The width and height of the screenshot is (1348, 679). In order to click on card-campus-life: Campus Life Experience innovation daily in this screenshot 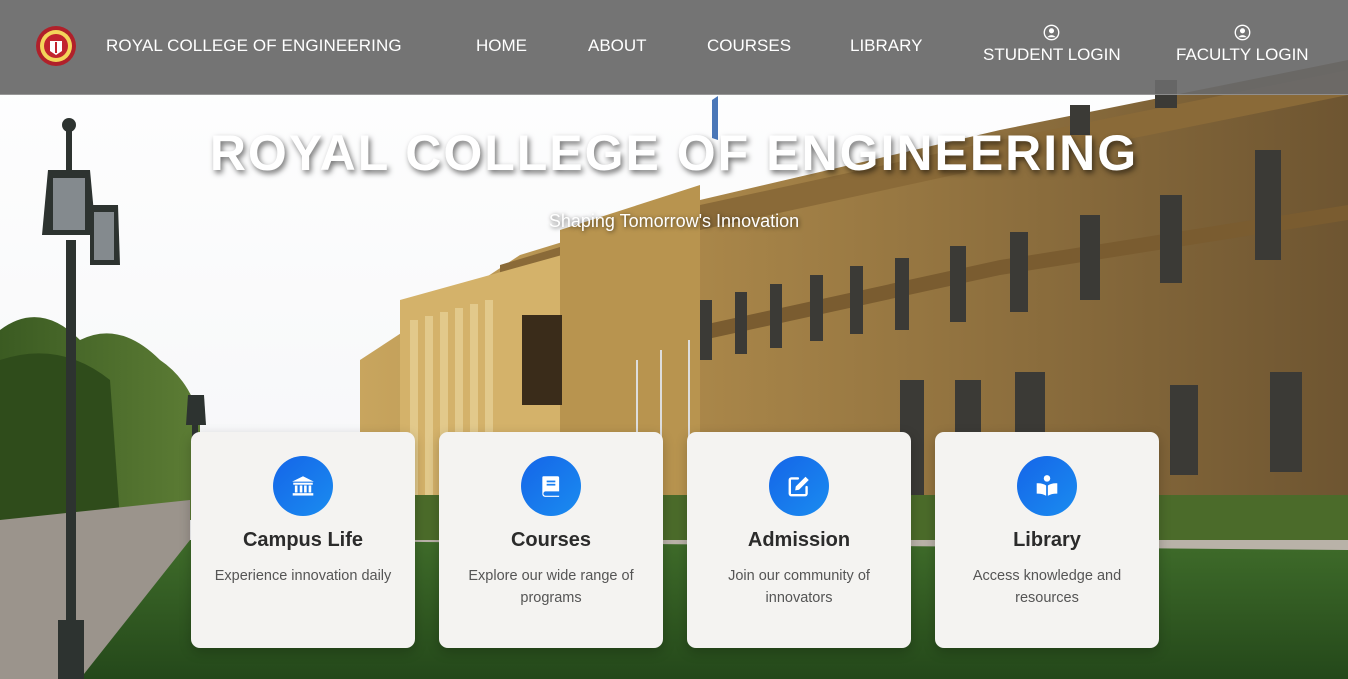, I will do `click(303, 540)`.